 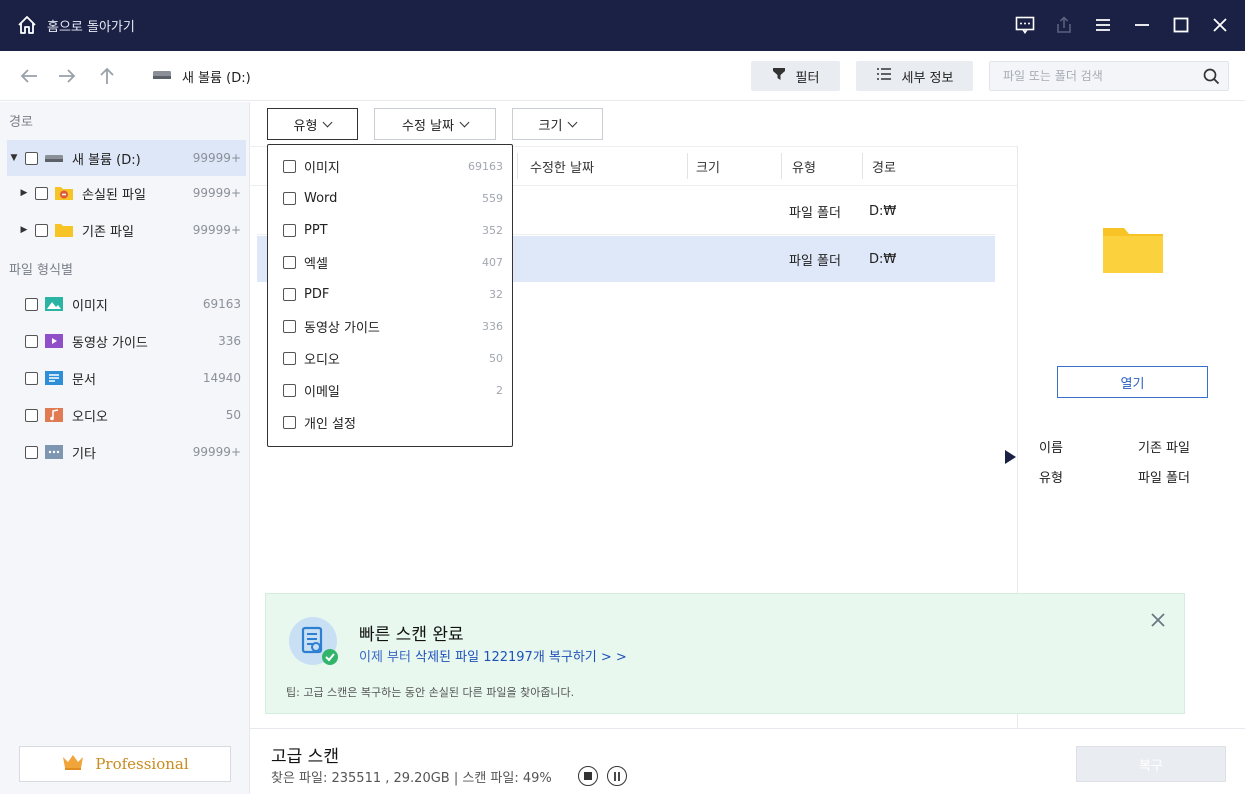 What do you see at coordinates (312, 124) in the screenshot?
I see `type-filter-dropdown: 유형` at bounding box center [312, 124].